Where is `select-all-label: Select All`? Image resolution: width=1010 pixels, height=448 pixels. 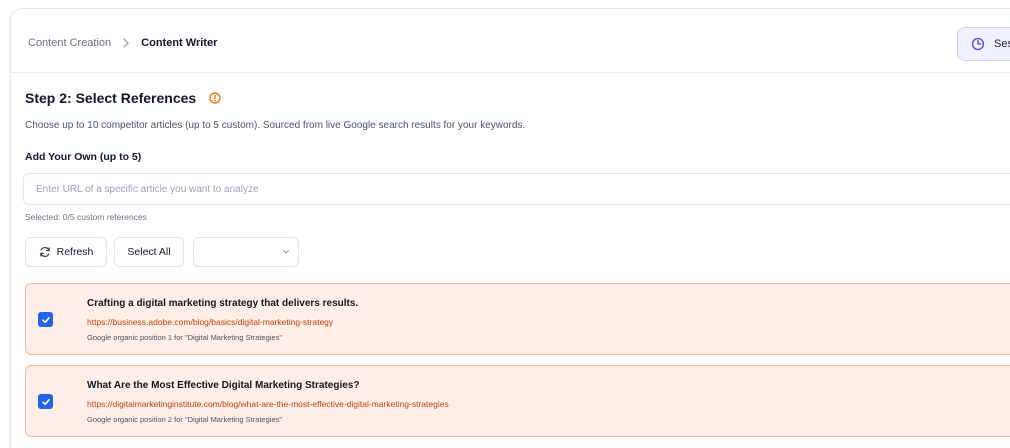
select-all-label: Select All is located at coordinates (149, 252).